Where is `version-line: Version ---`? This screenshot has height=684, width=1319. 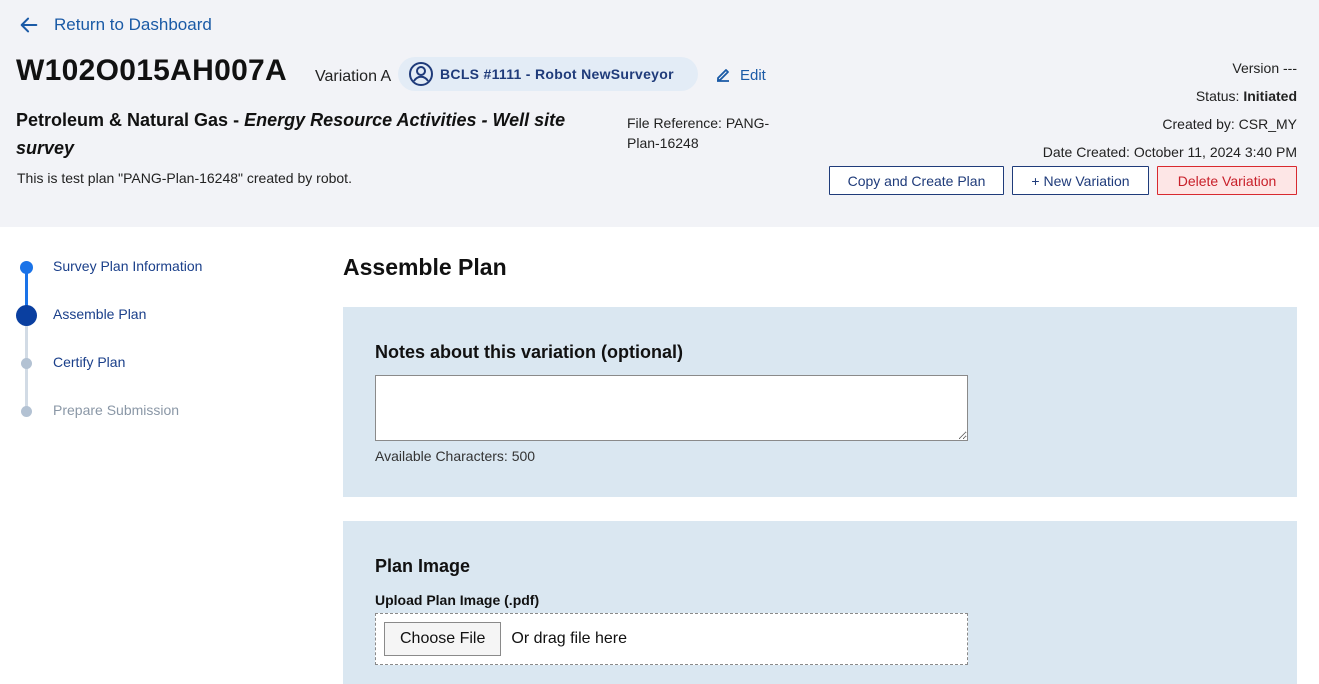
version-line: Version --- is located at coordinates (1264, 68).